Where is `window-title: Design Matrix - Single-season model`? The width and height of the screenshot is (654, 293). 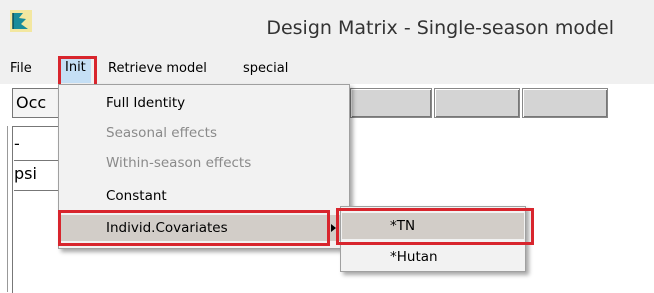
window-title: Design Matrix - Single-season model is located at coordinates (440, 28).